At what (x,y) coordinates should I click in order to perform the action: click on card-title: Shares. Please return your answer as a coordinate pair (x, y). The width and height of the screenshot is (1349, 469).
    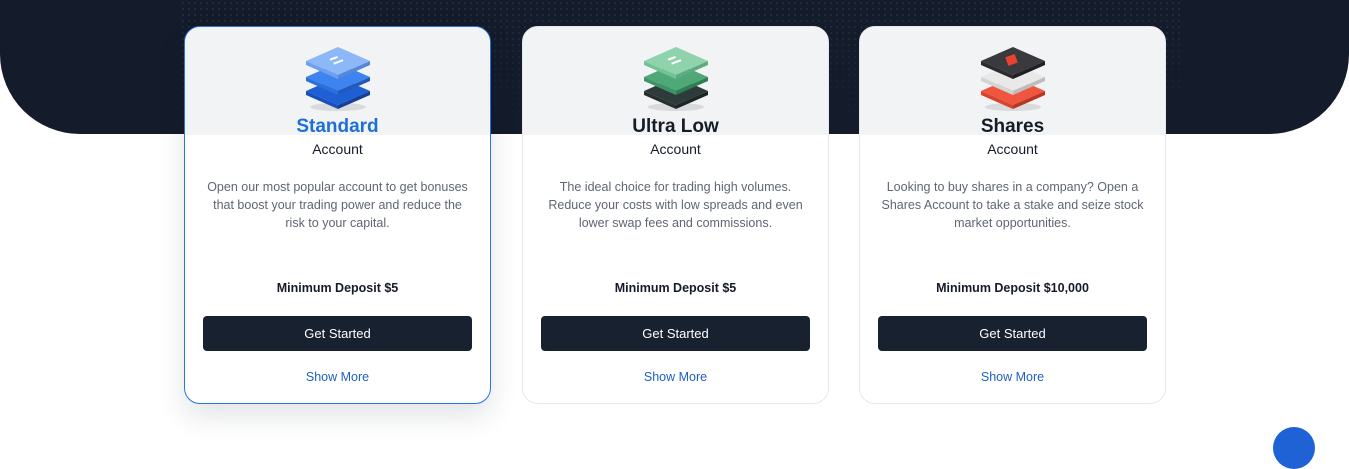
    Looking at the image, I should click on (1012, 126).